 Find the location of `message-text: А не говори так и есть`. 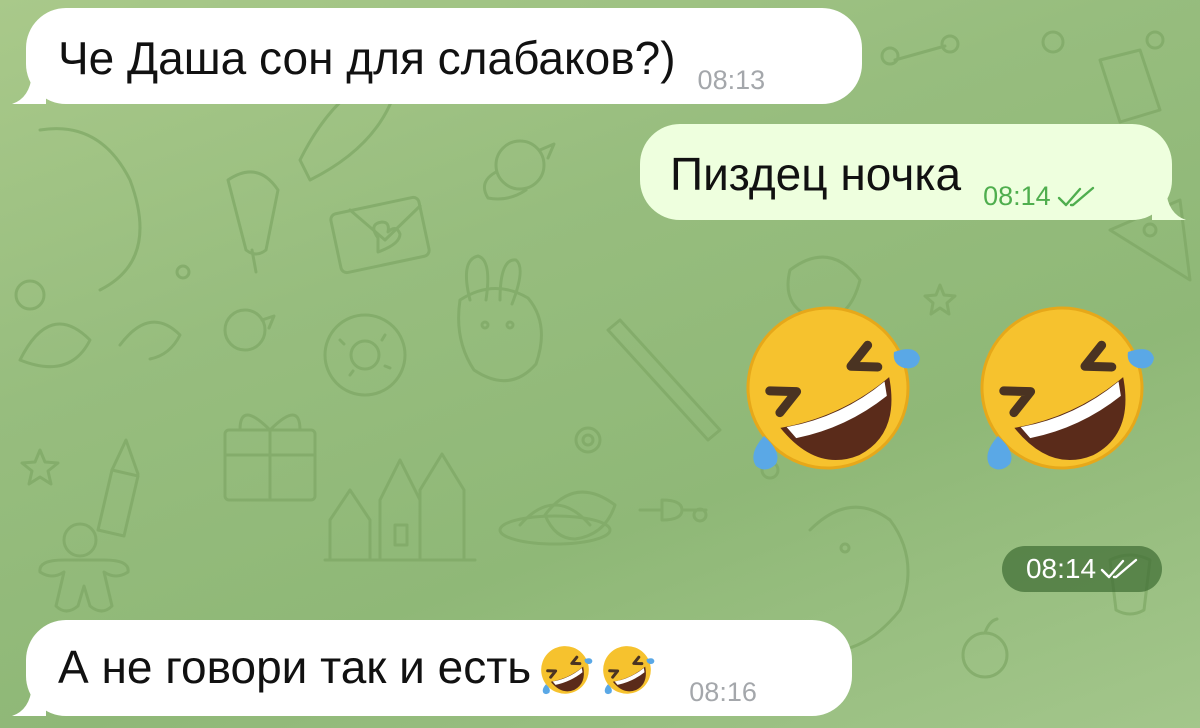

message-text: А не говори так и есть is located at coordinates (356, 668).